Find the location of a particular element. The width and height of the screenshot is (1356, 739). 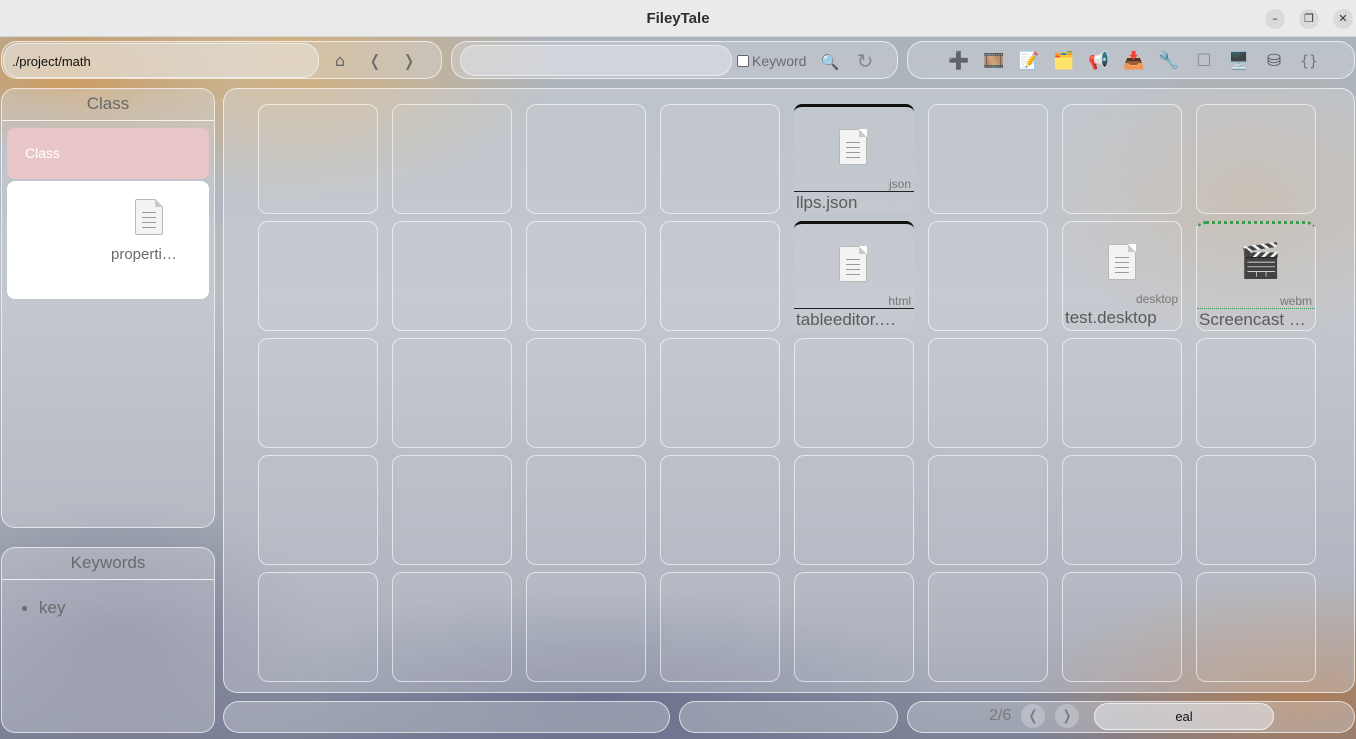

keywords-panel: Keywords is located at coordinates (108, 640).